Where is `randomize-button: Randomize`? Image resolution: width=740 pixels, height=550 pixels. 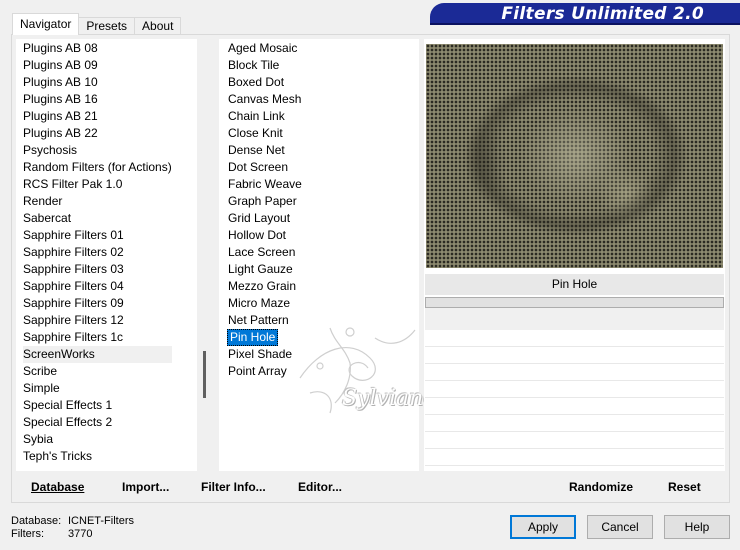 randomize-button: Randomize is located at coordinates (601, 487).